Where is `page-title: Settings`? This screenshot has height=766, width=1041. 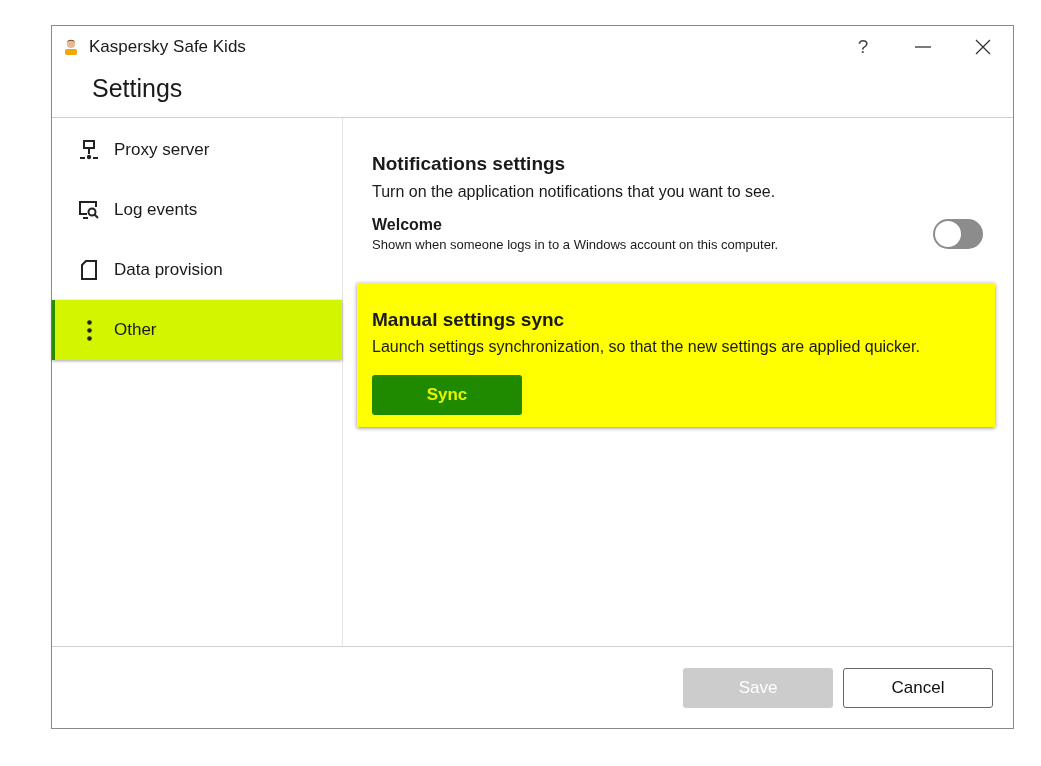 page-title: Settings is located at coordinates (137, 88).